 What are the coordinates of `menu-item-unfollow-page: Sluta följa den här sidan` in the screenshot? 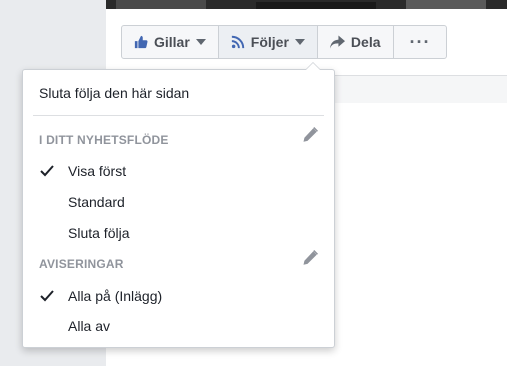 It's located at (178, 93).